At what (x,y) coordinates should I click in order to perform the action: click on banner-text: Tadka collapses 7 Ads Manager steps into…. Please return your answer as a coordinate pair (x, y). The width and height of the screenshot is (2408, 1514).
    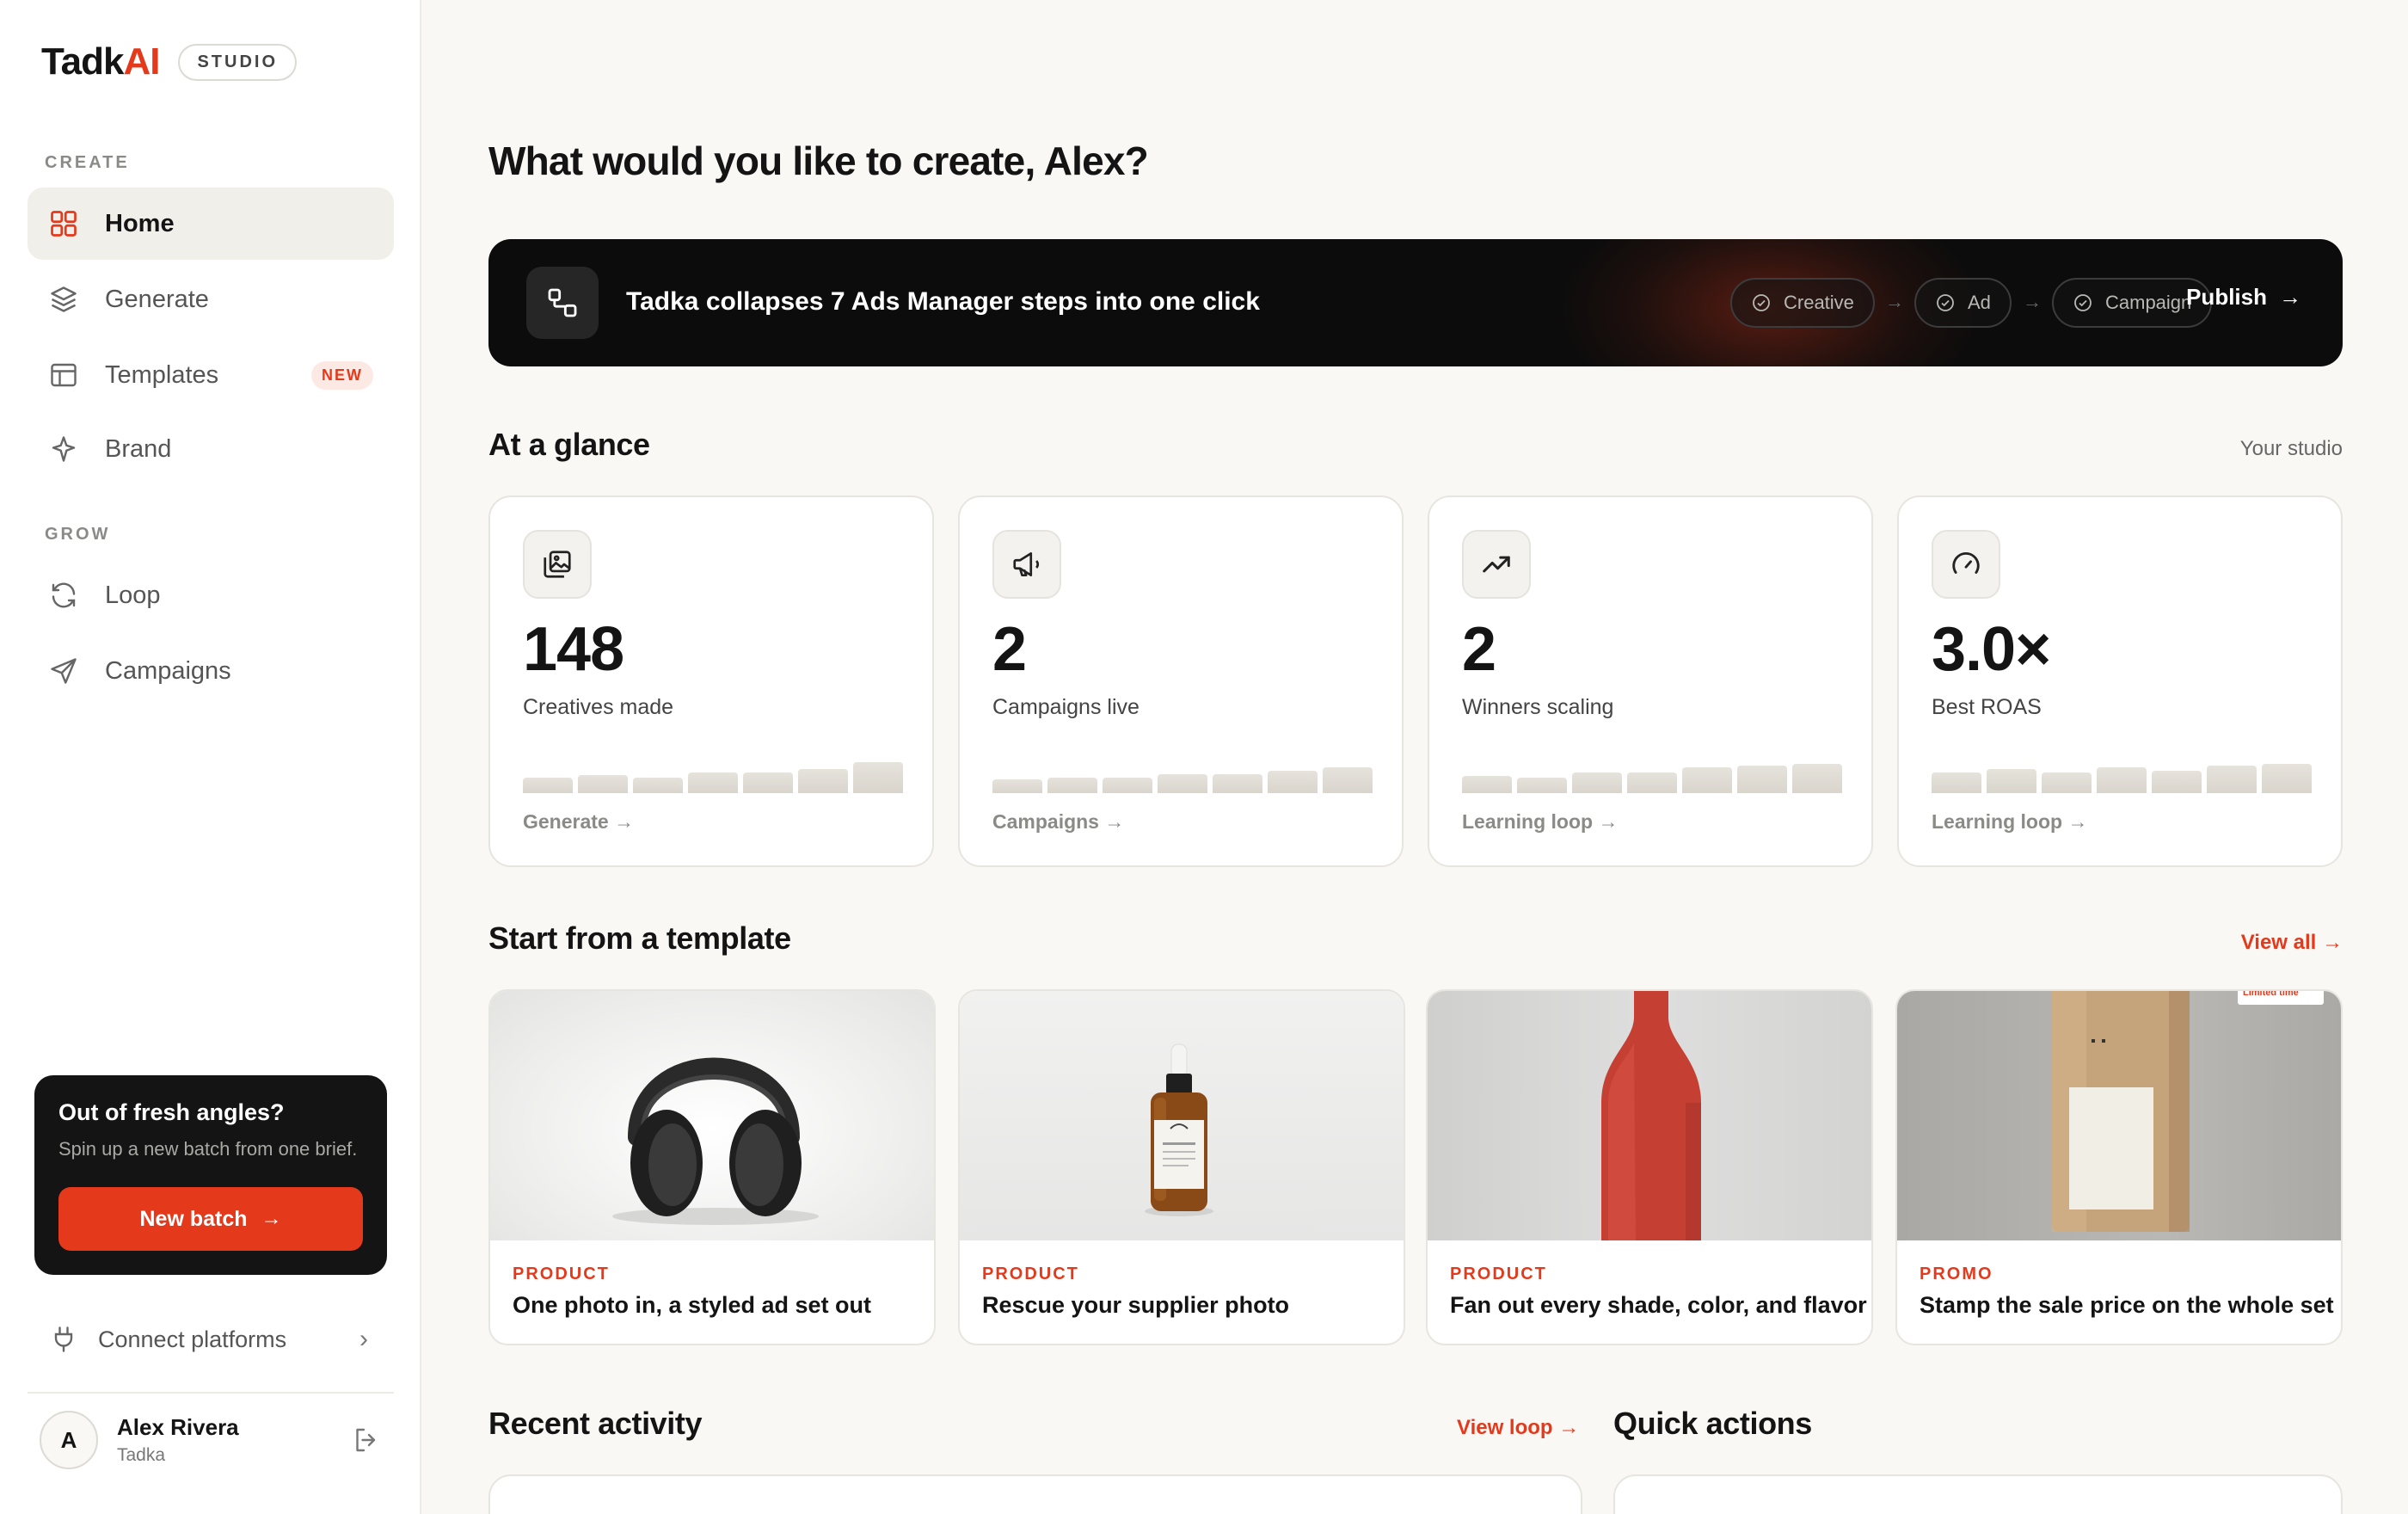
    Looking at the image, I should click on (943, 301).